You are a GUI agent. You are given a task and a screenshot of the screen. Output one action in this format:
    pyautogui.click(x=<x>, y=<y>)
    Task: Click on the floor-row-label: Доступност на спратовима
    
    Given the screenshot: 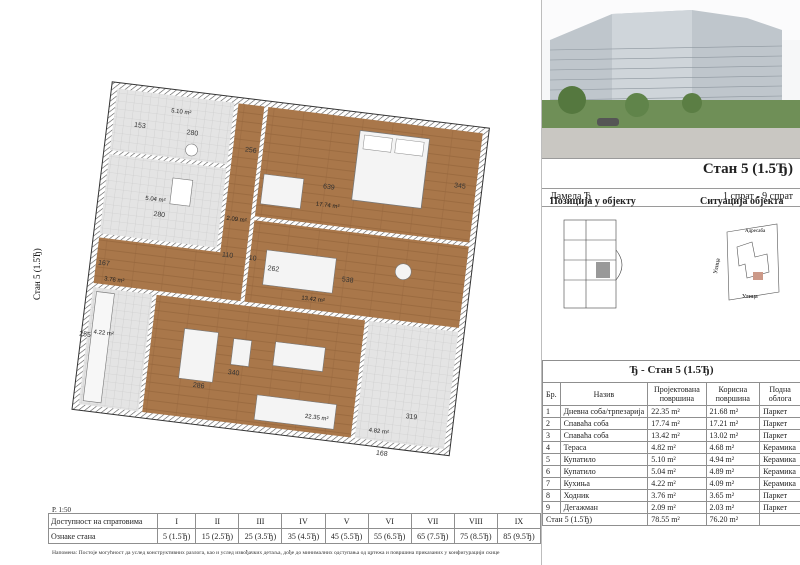 What is the action you would take?
    pyautogui.click(x=103, y=521)
    